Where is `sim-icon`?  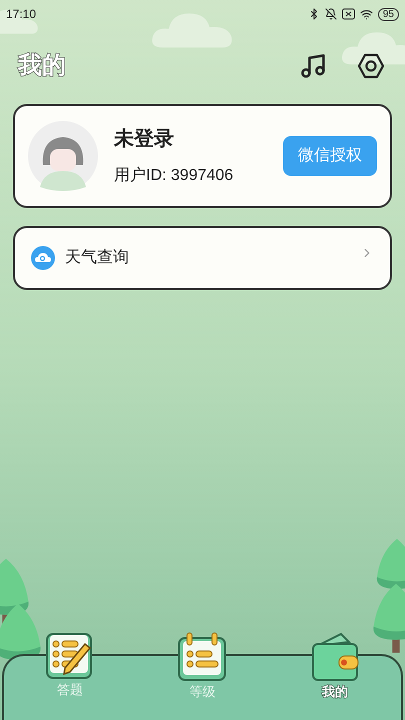
sim-icon is located at coordinates (348, 14).